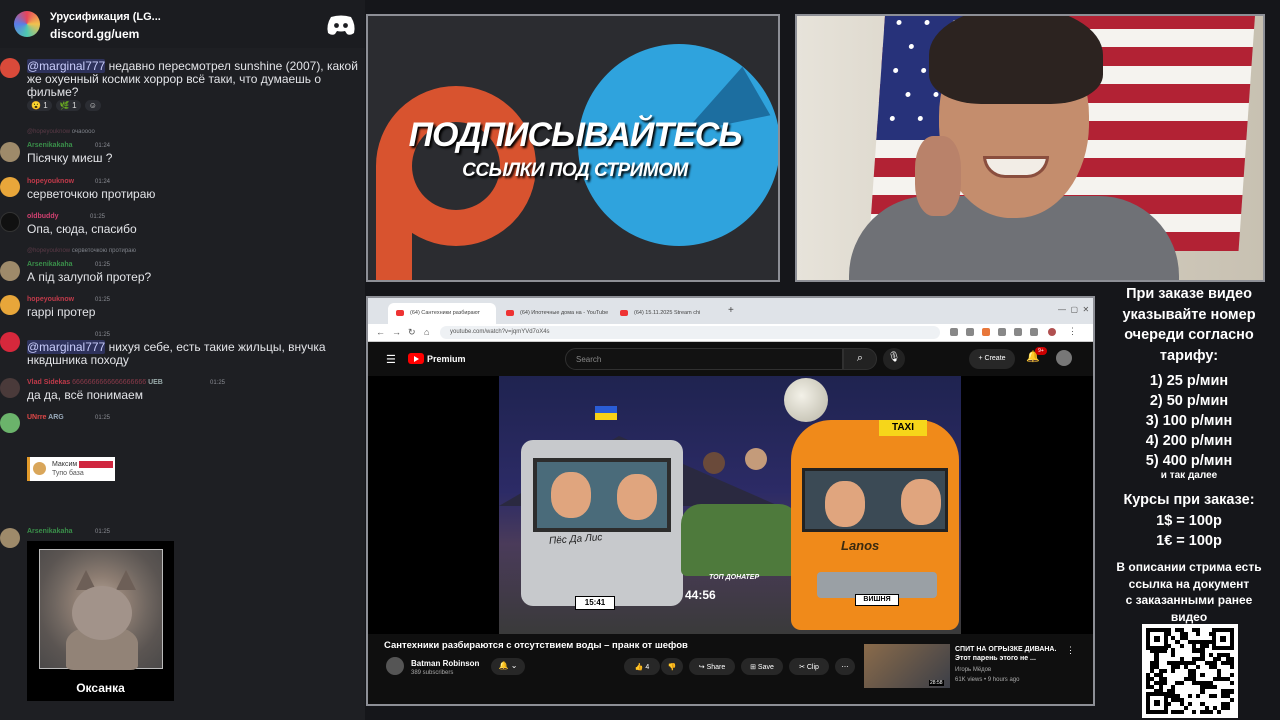 Image resolution: width=1280 pixels, height=720 pixels. What do you see at coordinates (595, 603) in the screenshot?
I see `plate-left: 15:41` at bounding box center [595, 603].